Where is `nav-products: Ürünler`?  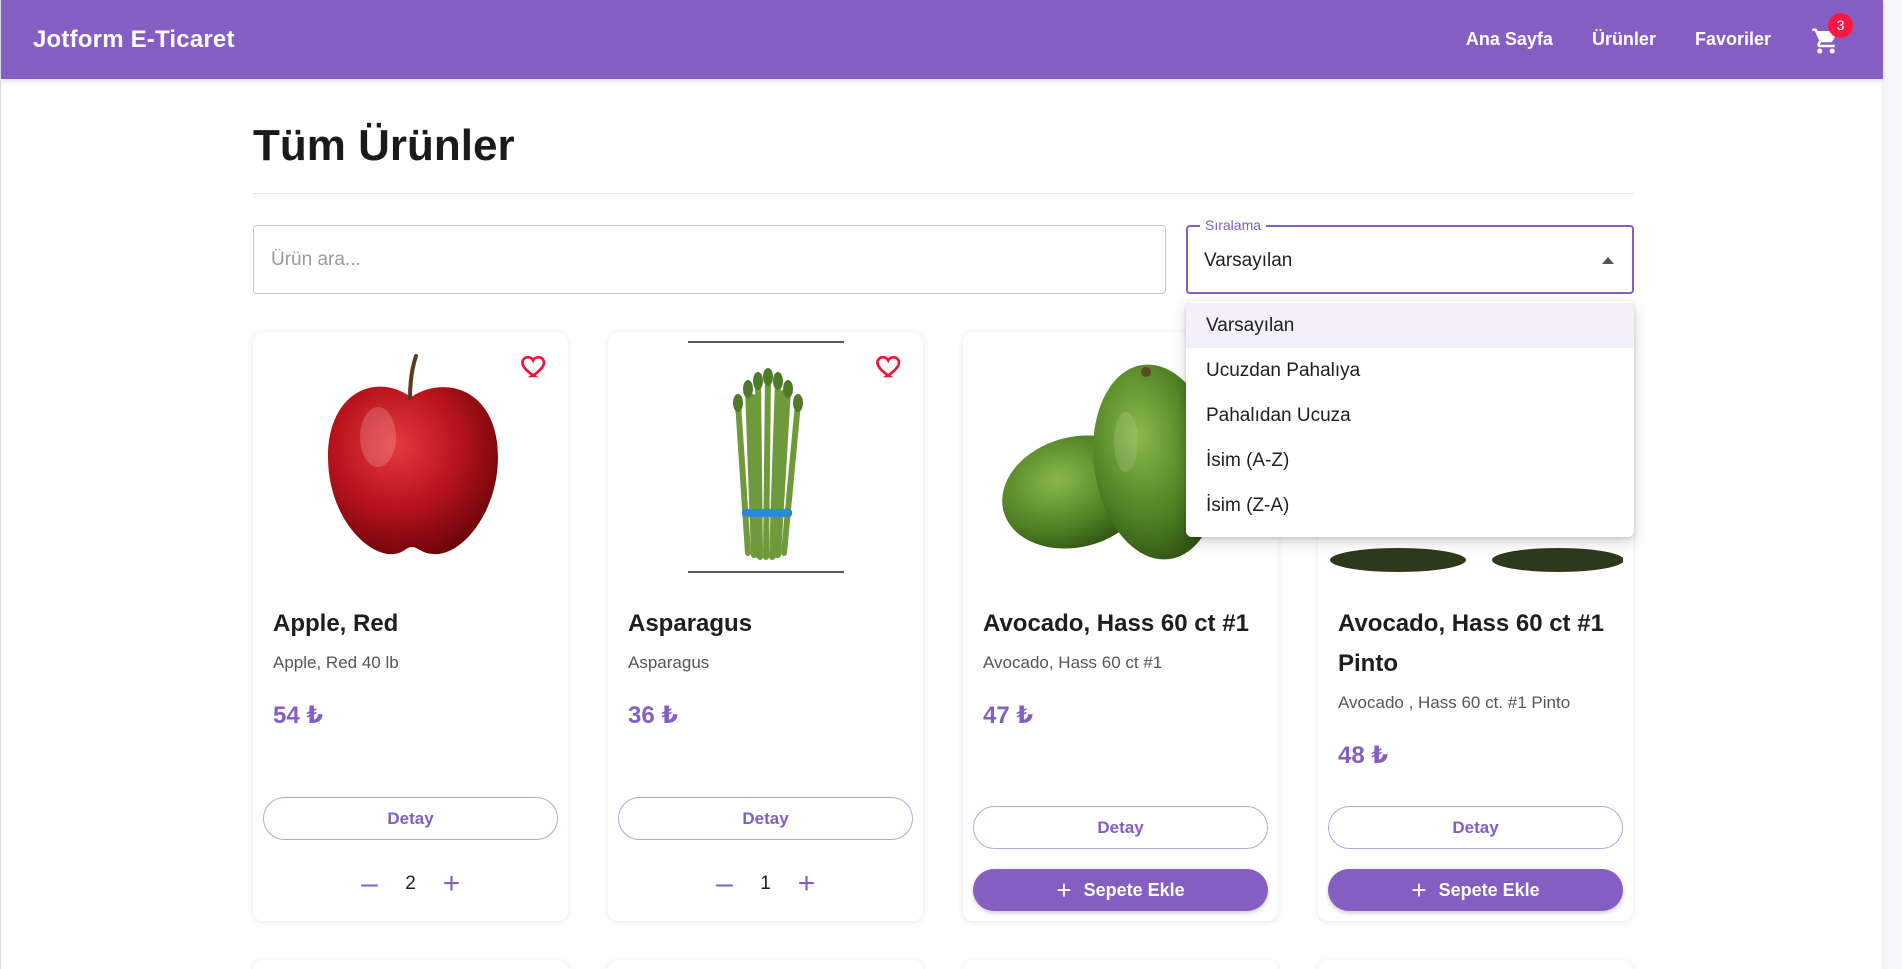
nav-products: Ürünler is located at coordinates (1624, 39).